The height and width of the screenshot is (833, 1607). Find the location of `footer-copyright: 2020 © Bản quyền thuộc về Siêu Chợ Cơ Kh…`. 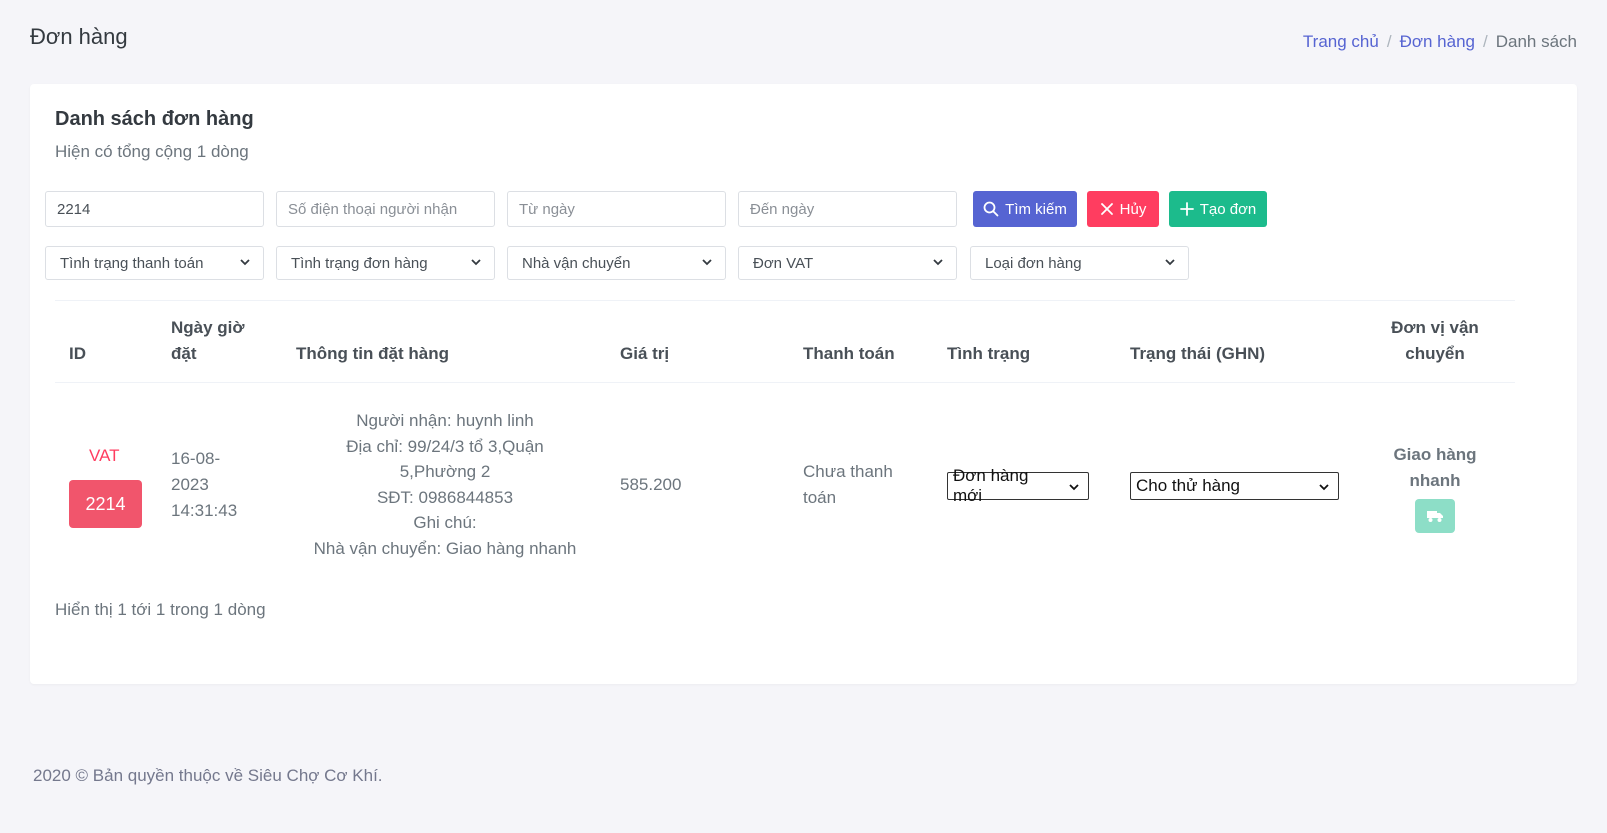

footer-copyright: 2020 © Bản quyền thuộc về Siêu Chợ Cơ Kh… is located at coordinates (208, 775).